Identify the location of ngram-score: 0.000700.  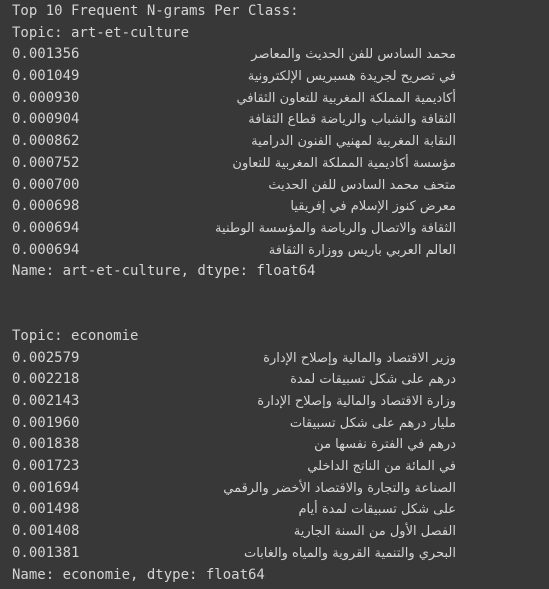
(46, 184).